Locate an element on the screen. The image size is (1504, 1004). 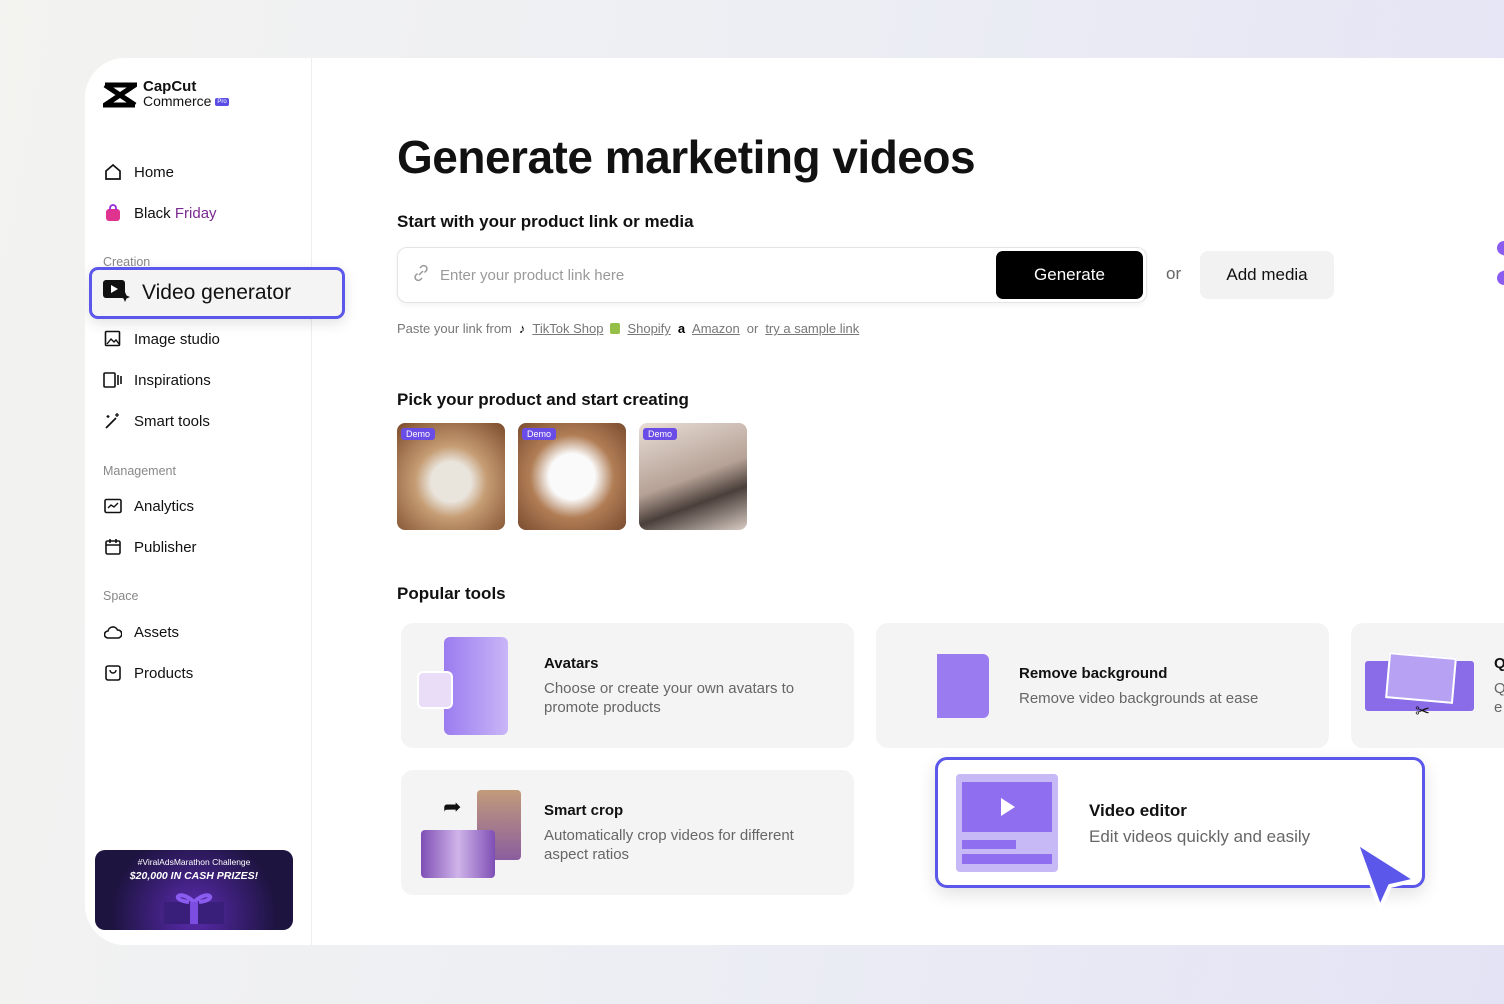
tool-desc: Q e is located at coordinates (1499, 698).